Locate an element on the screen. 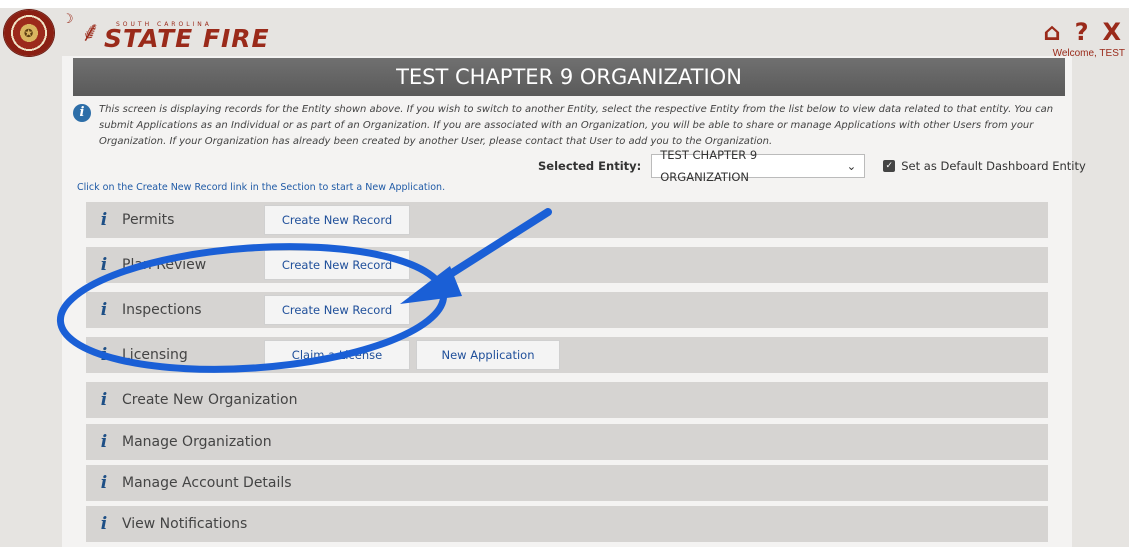 The image size is (1129, 547). section-permits: i Permits Create New Record is located at coordinates (567, 220).